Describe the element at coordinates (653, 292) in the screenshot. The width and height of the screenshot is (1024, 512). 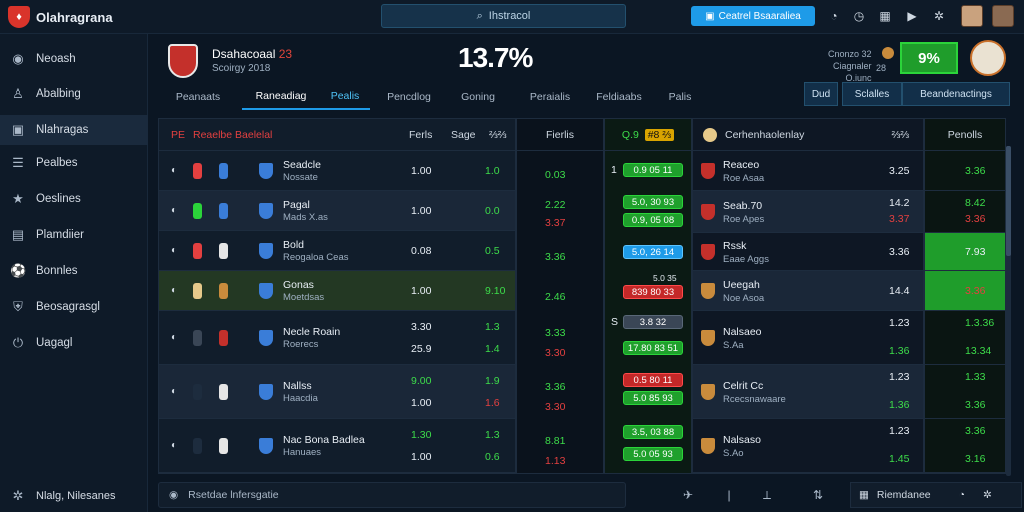
I see `odds-pill: 839 80 33` at that location.